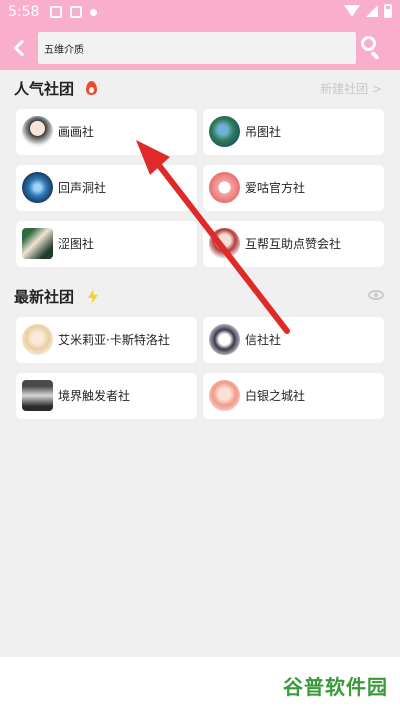 The width and height of the screenshot is (400, 711). Describe the element at coordinates (388, 11) in the screenshot. I see `battery-icon` at that location.